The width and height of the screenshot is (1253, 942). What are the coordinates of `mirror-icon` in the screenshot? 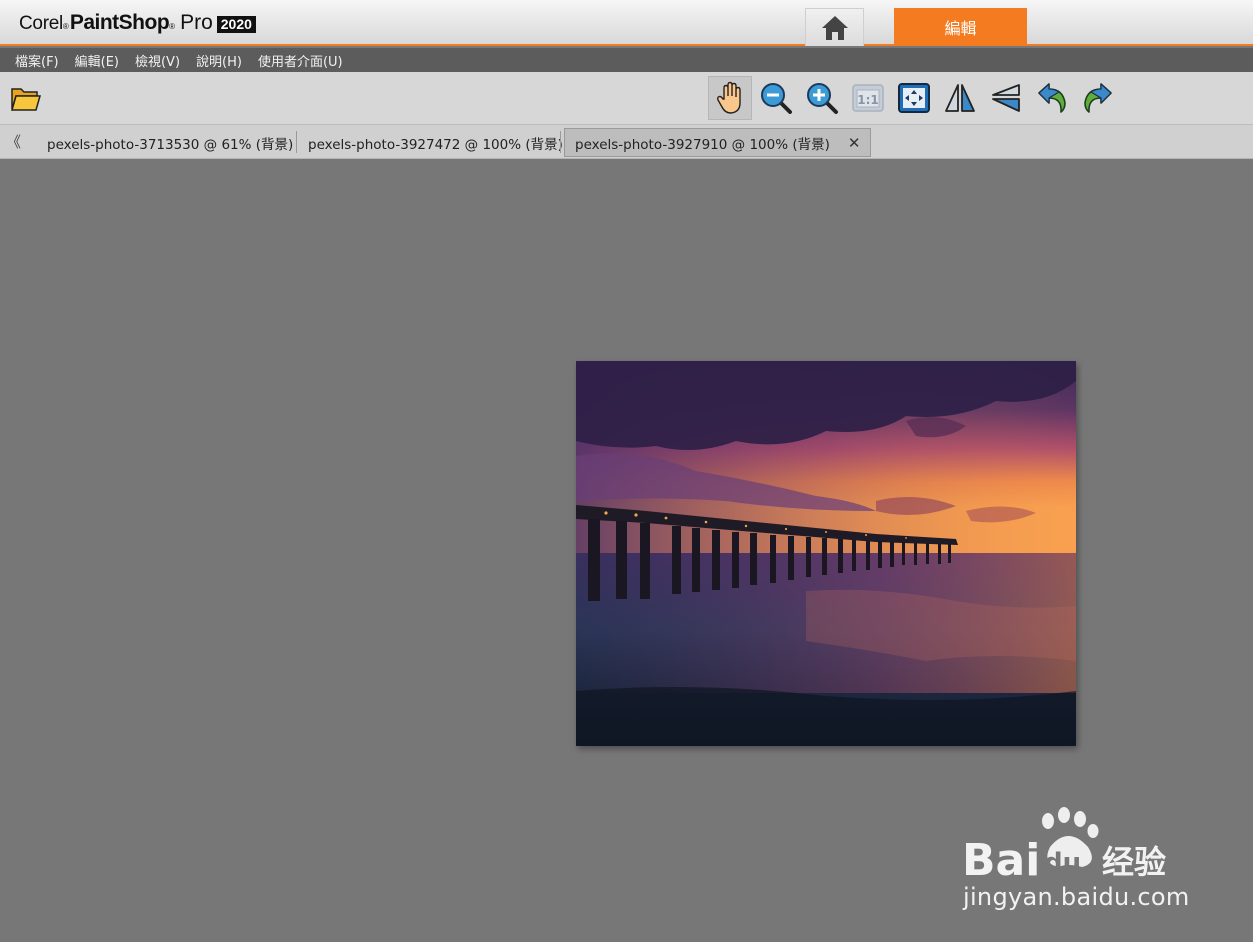 It's located at (1006, 98).